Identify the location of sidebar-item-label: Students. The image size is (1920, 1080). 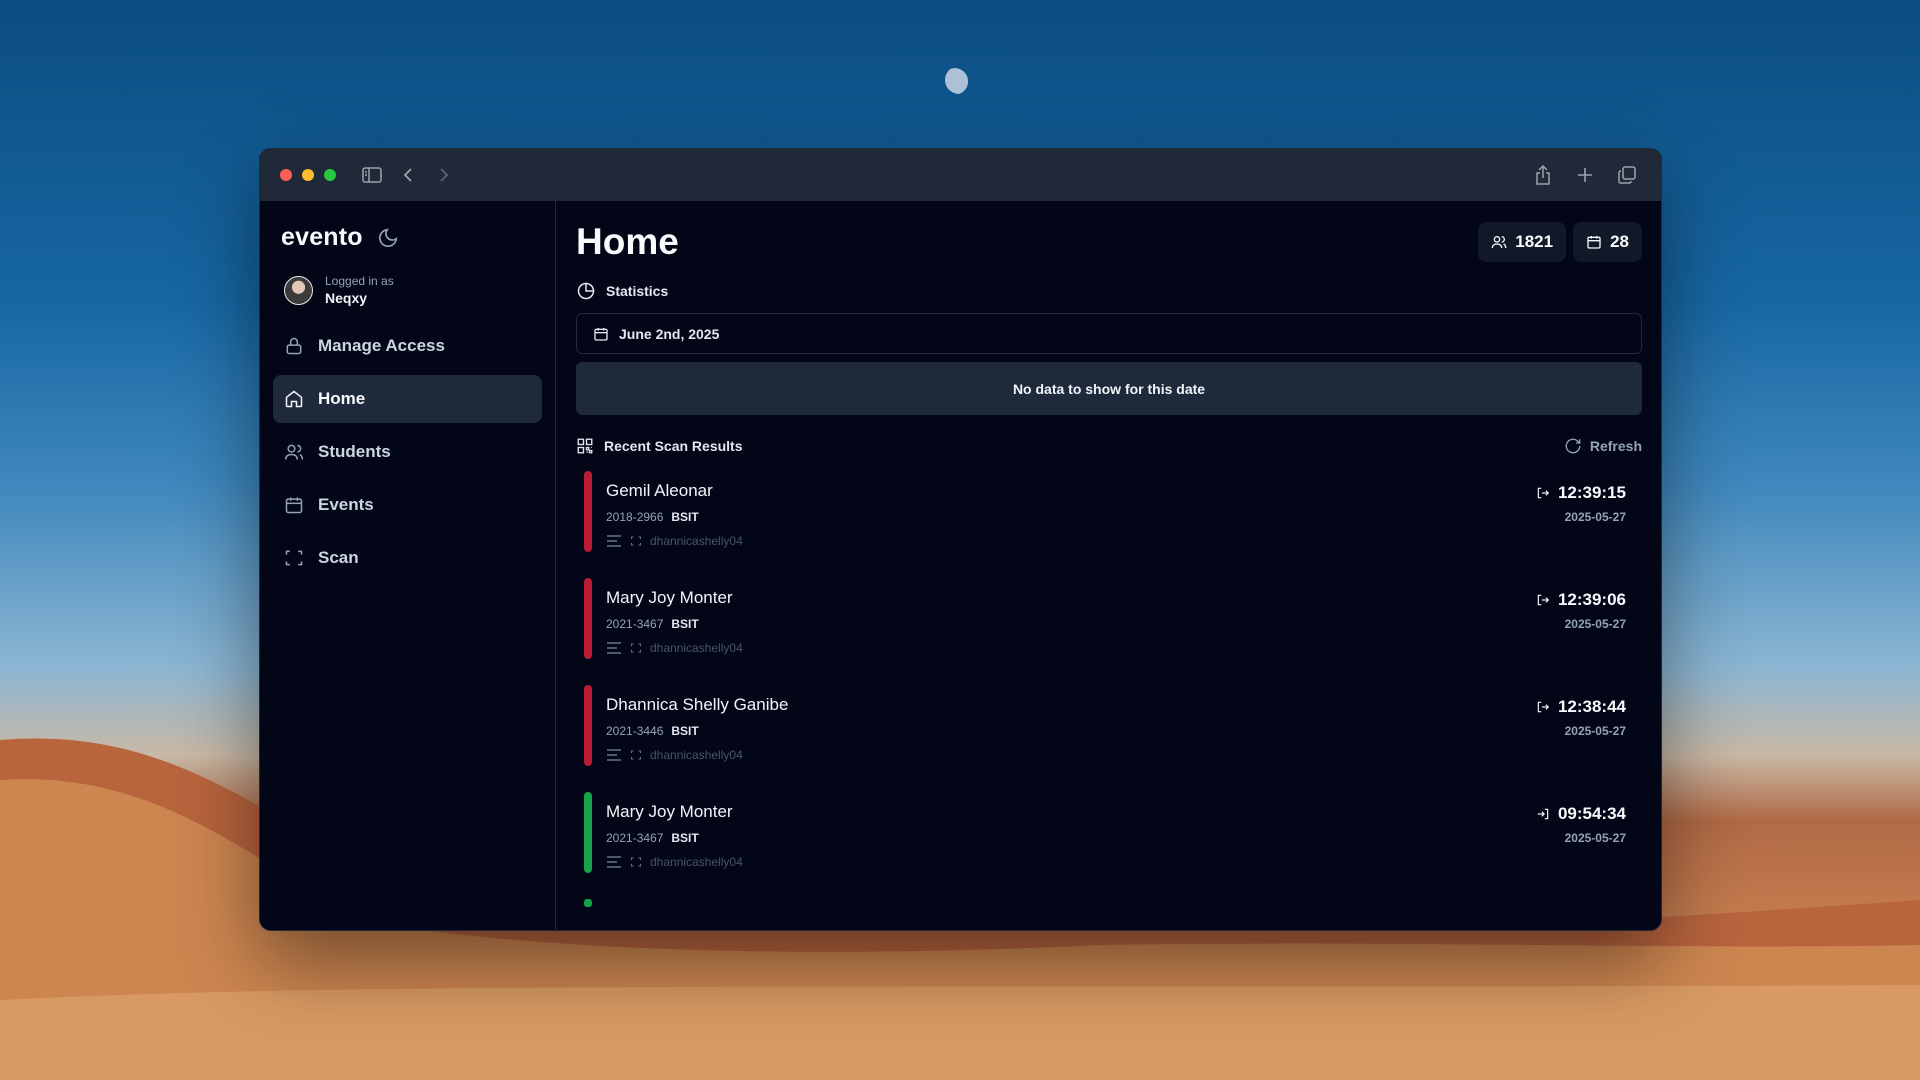
(354, 451).